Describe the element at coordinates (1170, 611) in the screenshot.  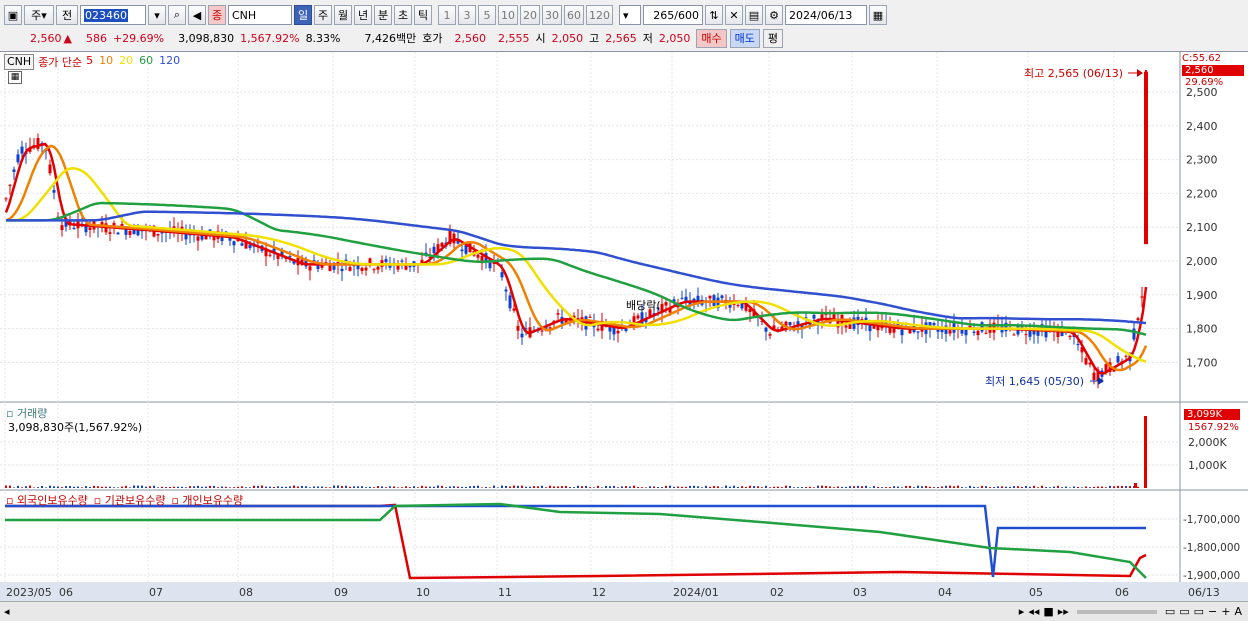
I see `layout-icon-1: ▭` at that location.